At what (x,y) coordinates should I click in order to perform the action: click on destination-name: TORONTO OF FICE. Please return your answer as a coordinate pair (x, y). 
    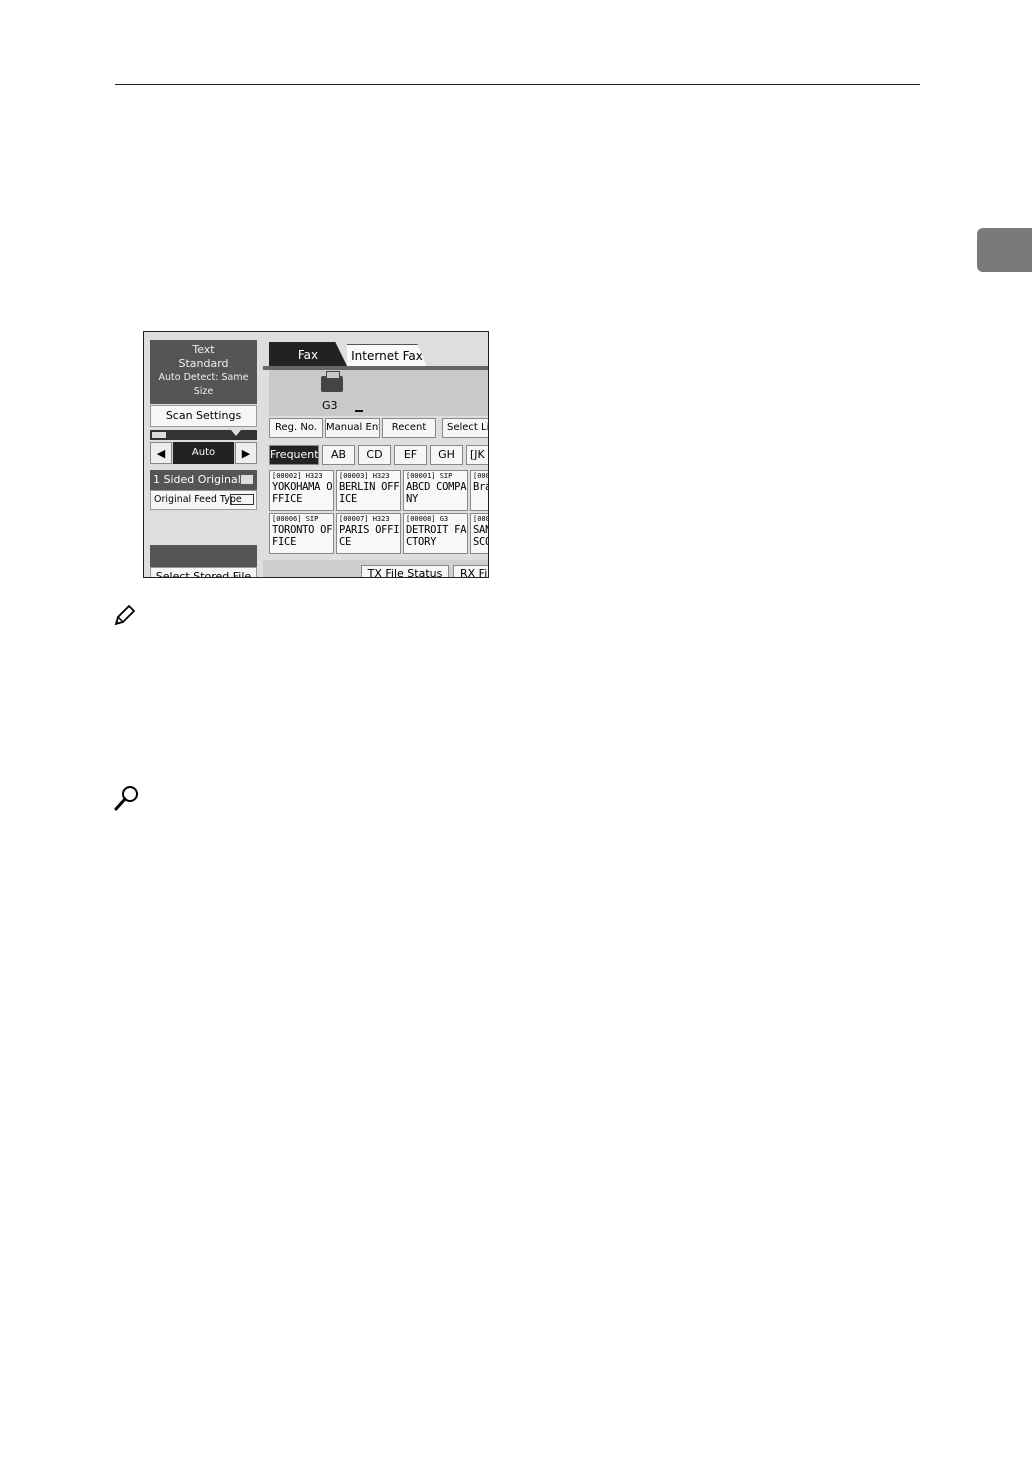
    Looking at the image, I should click on (302, 536).